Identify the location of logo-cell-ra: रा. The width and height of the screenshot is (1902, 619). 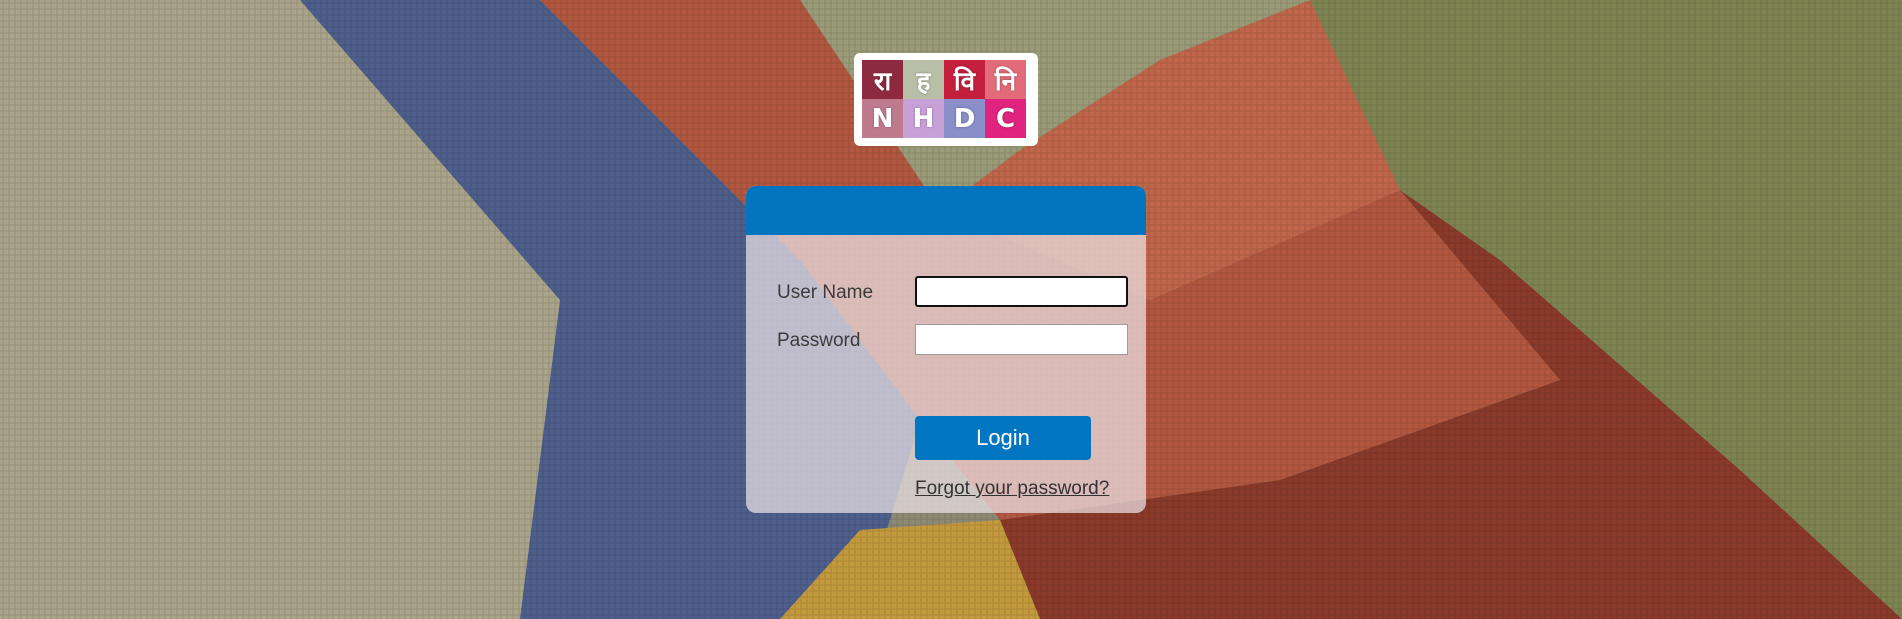
(882, 79).